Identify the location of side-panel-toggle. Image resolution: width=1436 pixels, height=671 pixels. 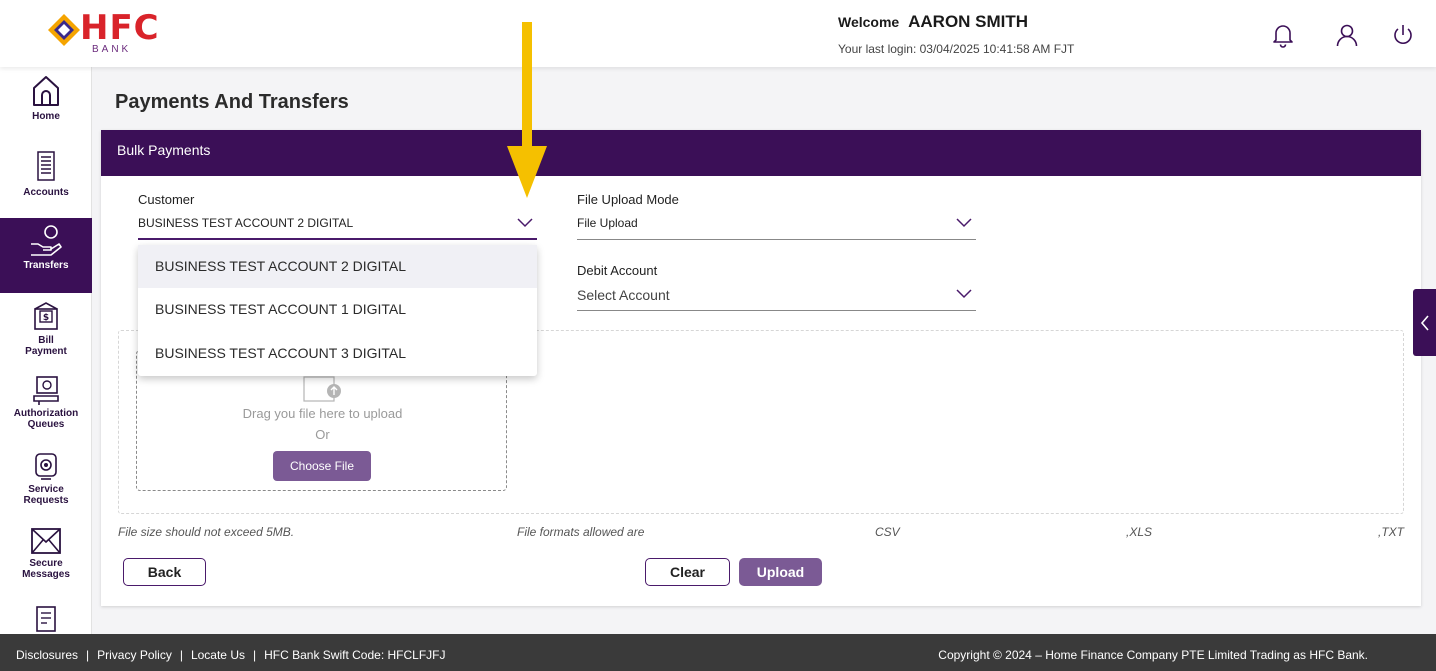
(1424, 322).